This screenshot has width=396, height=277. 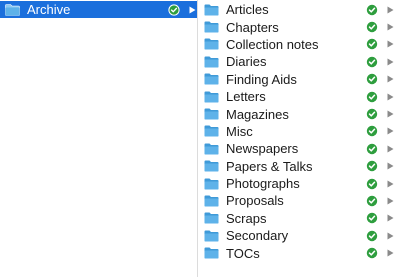 I want to click on folder-row-collection-notes: Collection notes, so click(x=297, y=44).